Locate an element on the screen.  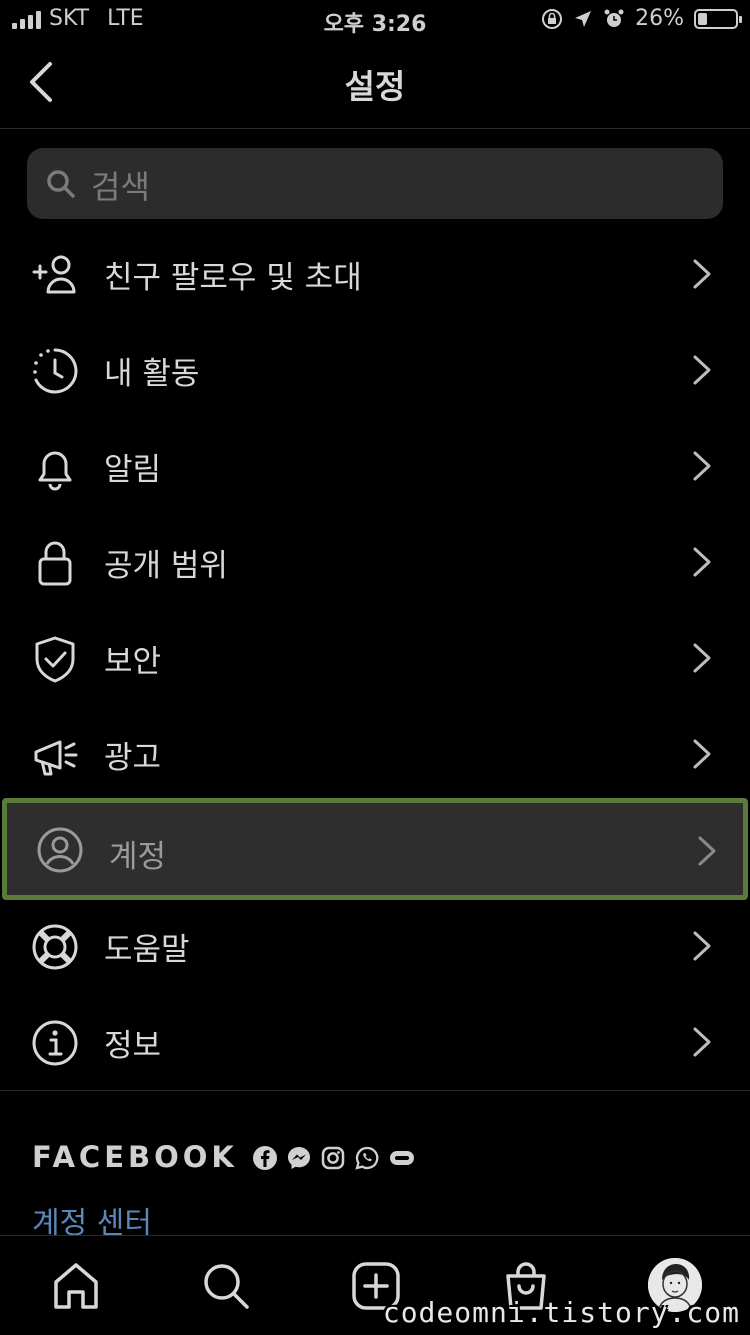
page-title: 설정 is located at coordinates (375, 86).